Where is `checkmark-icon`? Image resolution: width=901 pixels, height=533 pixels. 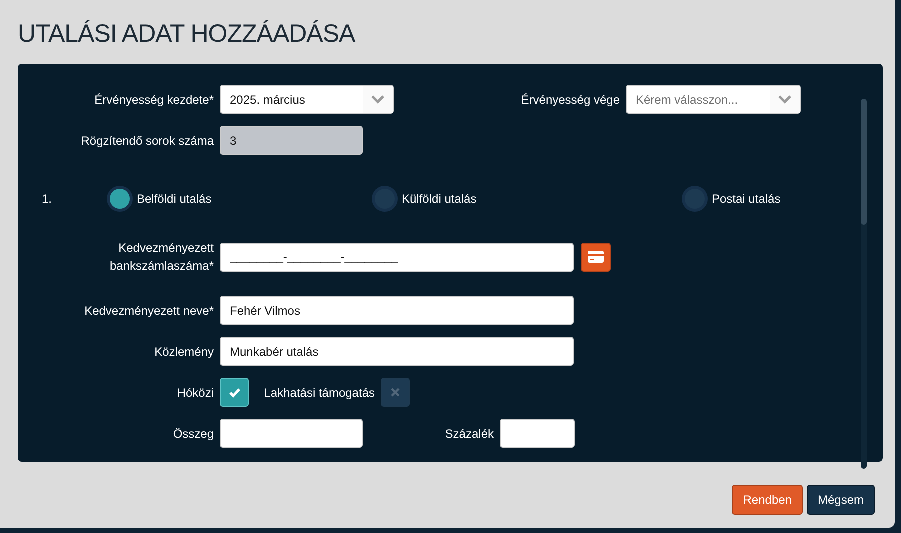
checkmark-icon is located at coordinates (234, 393).